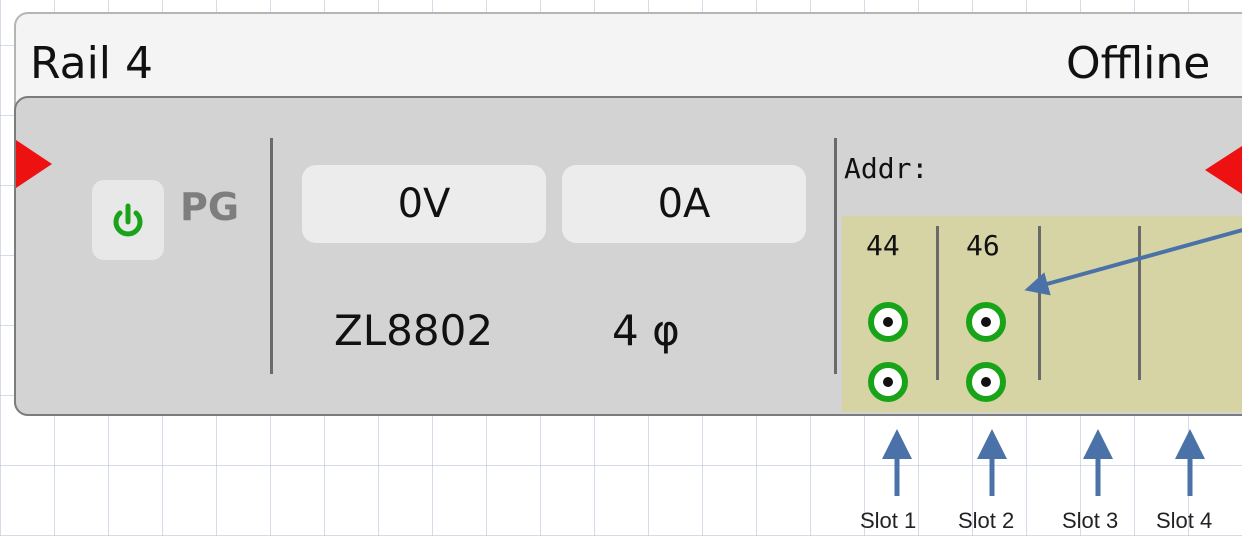 The width and height of the screenshot is (1242, 536). What do you see at coordinates (1090, 520) in the screenshot?
I see `slot-3-label: Slot 3` at bounding box center [1090, 520].